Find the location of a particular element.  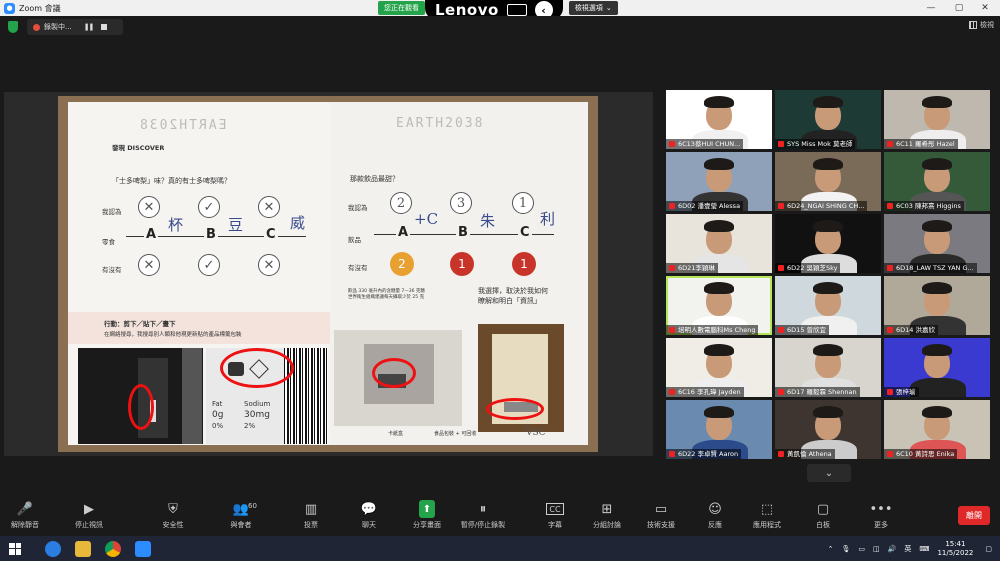

participant-tile: 6D15 曾欣宜 is located at coordinates (828, 305).